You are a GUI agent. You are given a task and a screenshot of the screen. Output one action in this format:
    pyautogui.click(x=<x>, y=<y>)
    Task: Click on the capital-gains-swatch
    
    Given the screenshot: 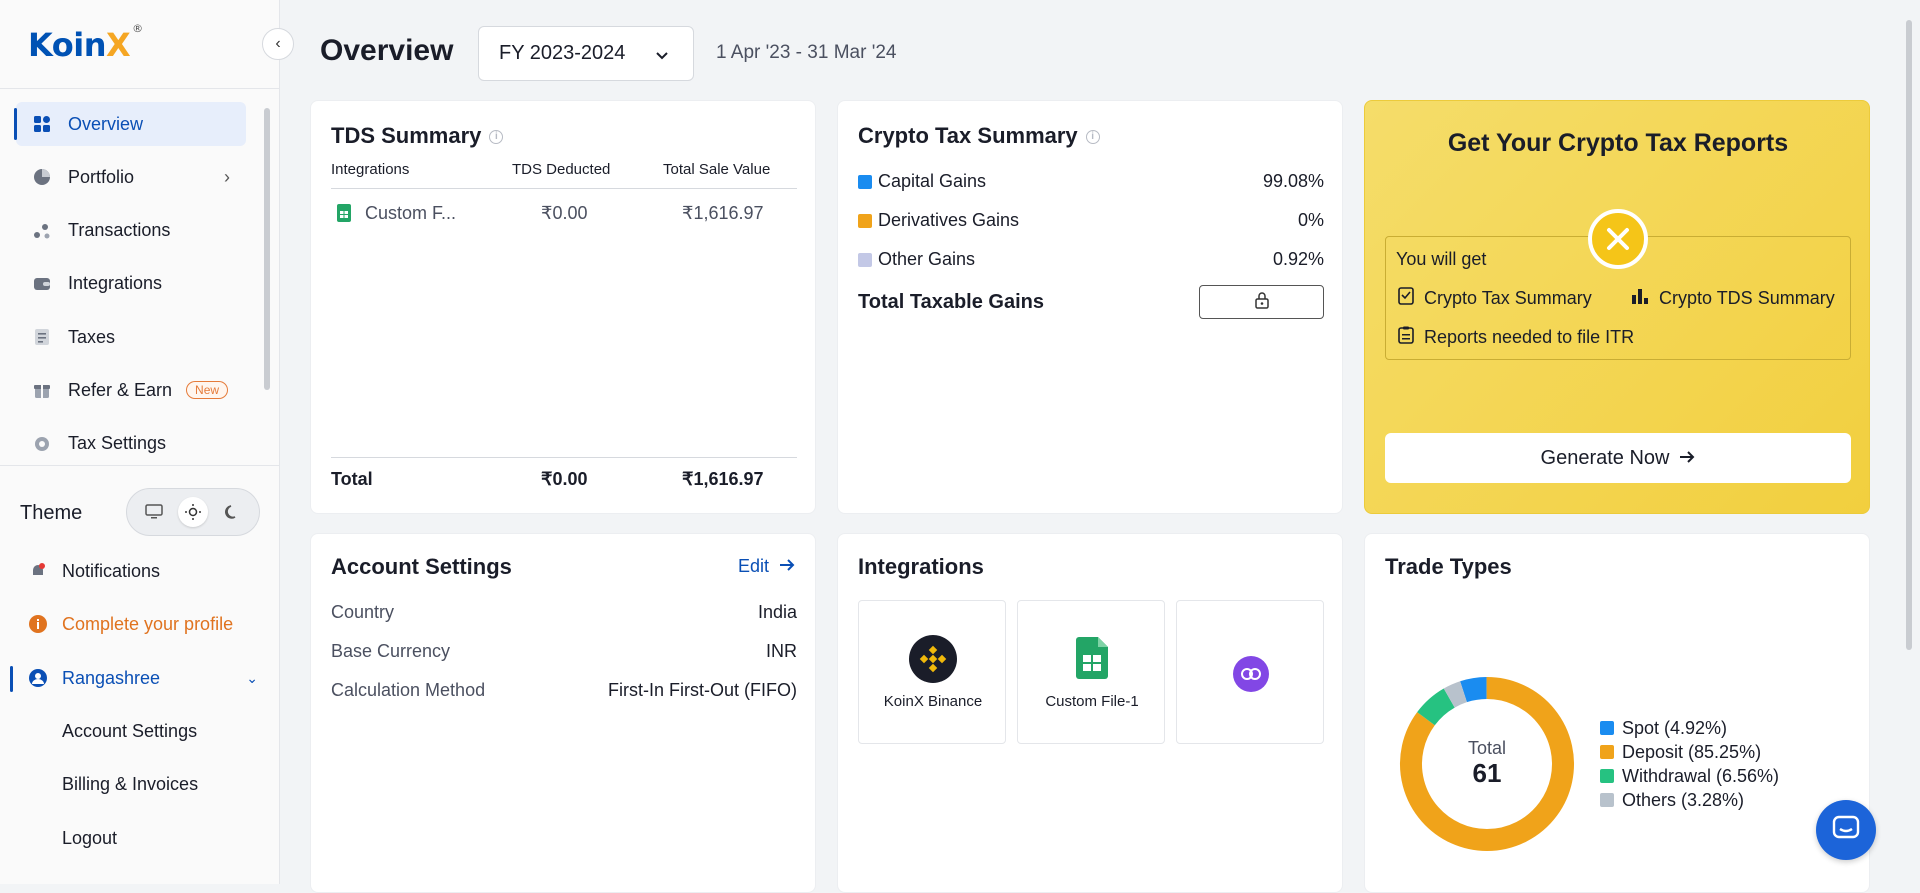 What is the action you would take?
    pyautogui.click(x=865, y=182)
    